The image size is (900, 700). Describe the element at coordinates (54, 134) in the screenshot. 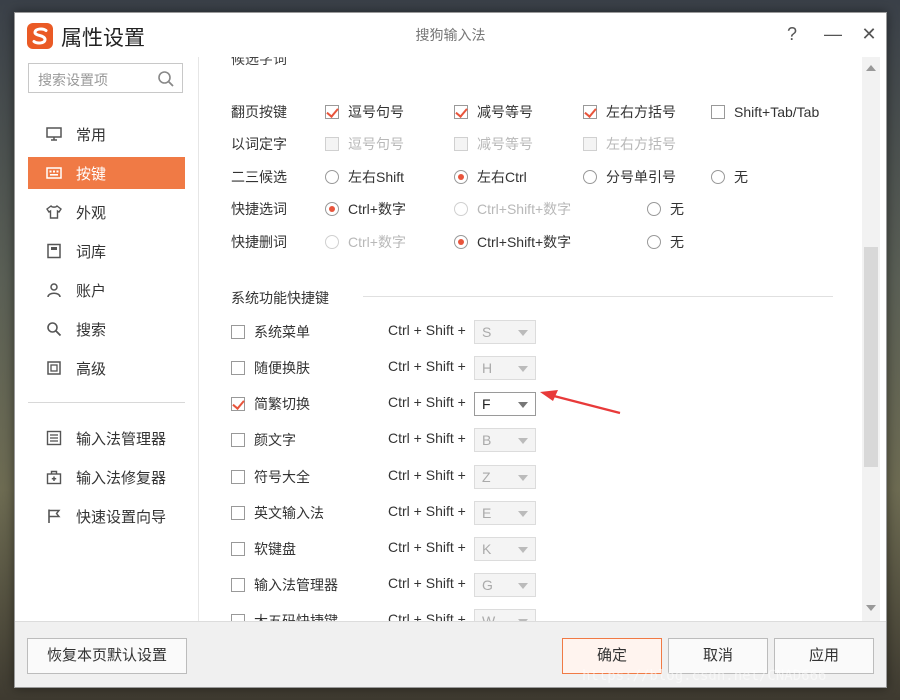

I see `monitor-icon` at that location.